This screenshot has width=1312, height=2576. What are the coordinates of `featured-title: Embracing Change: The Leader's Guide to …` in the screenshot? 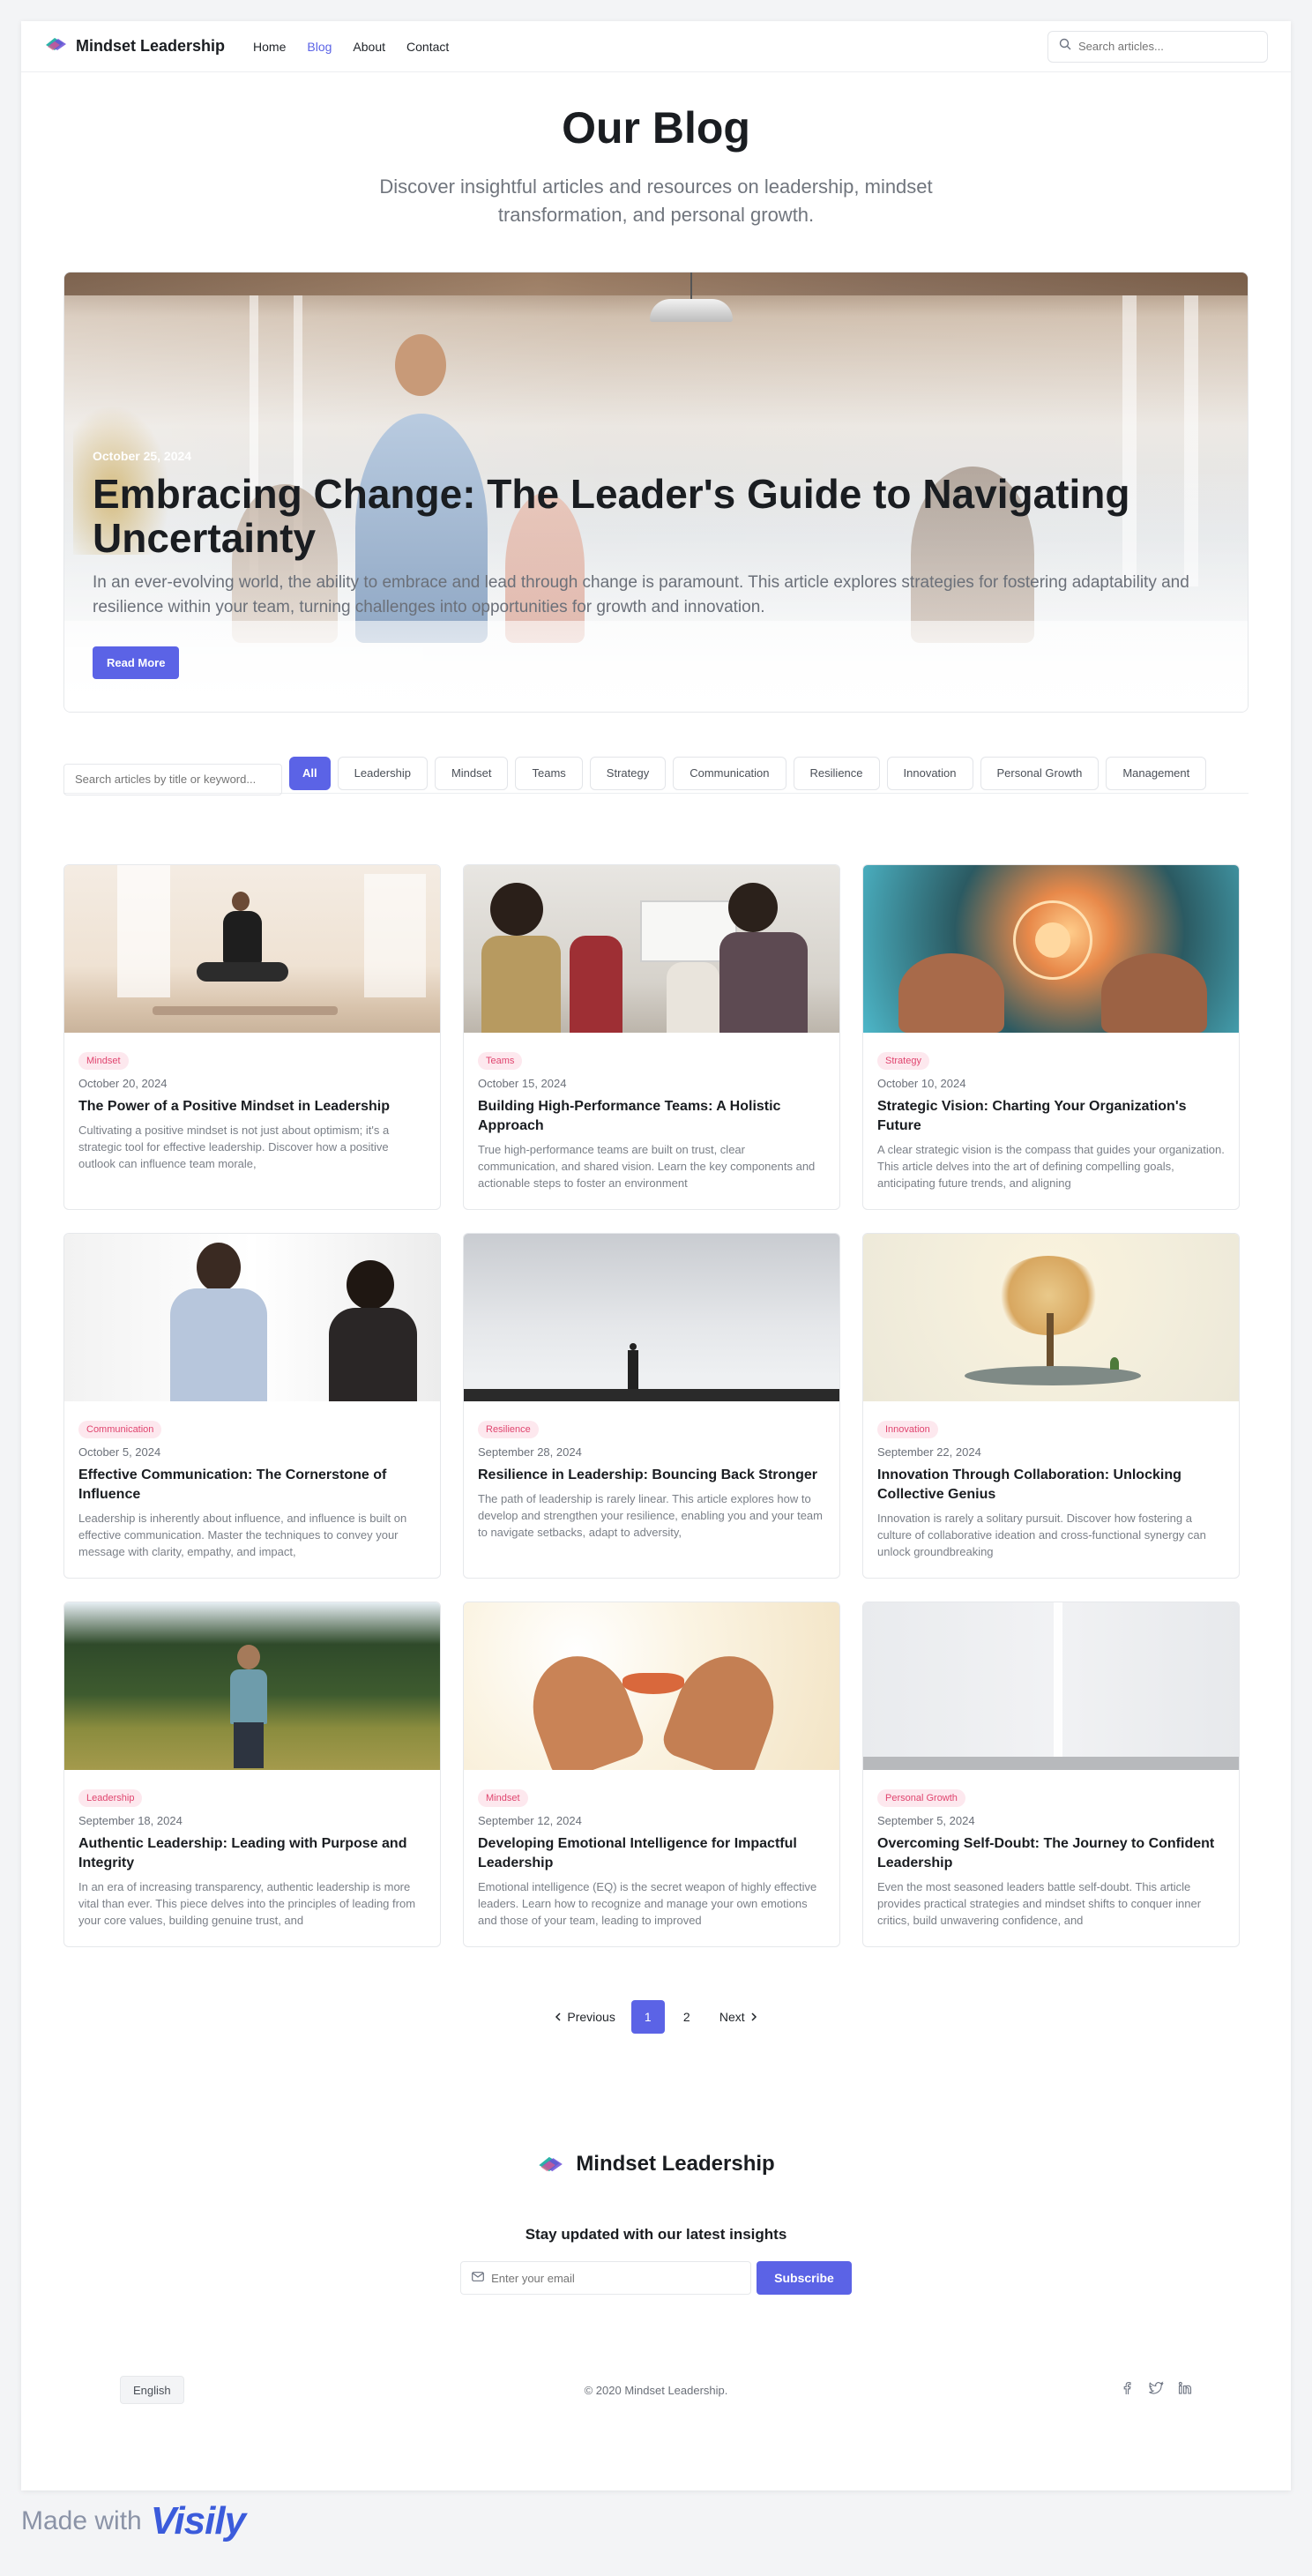 It's located at (657, 516).